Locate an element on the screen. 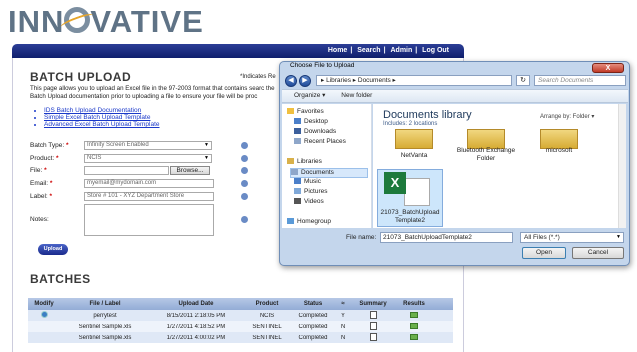  arrange-by: Arrange by: Folder ▾ is located at coordinates (567, 116).